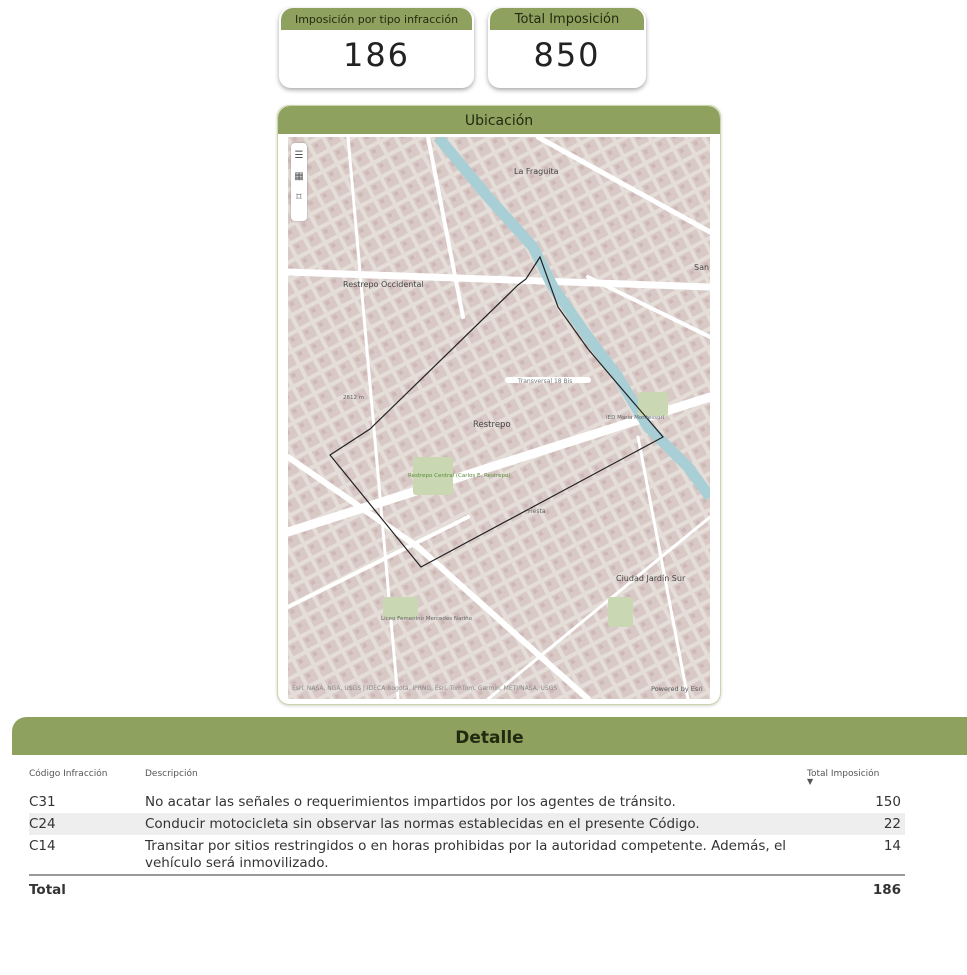  What do you see at coordinates (843, 774) in the screenshot?
I see `col-header-total-label: Total Imposición` at bounding box center [843, 774].